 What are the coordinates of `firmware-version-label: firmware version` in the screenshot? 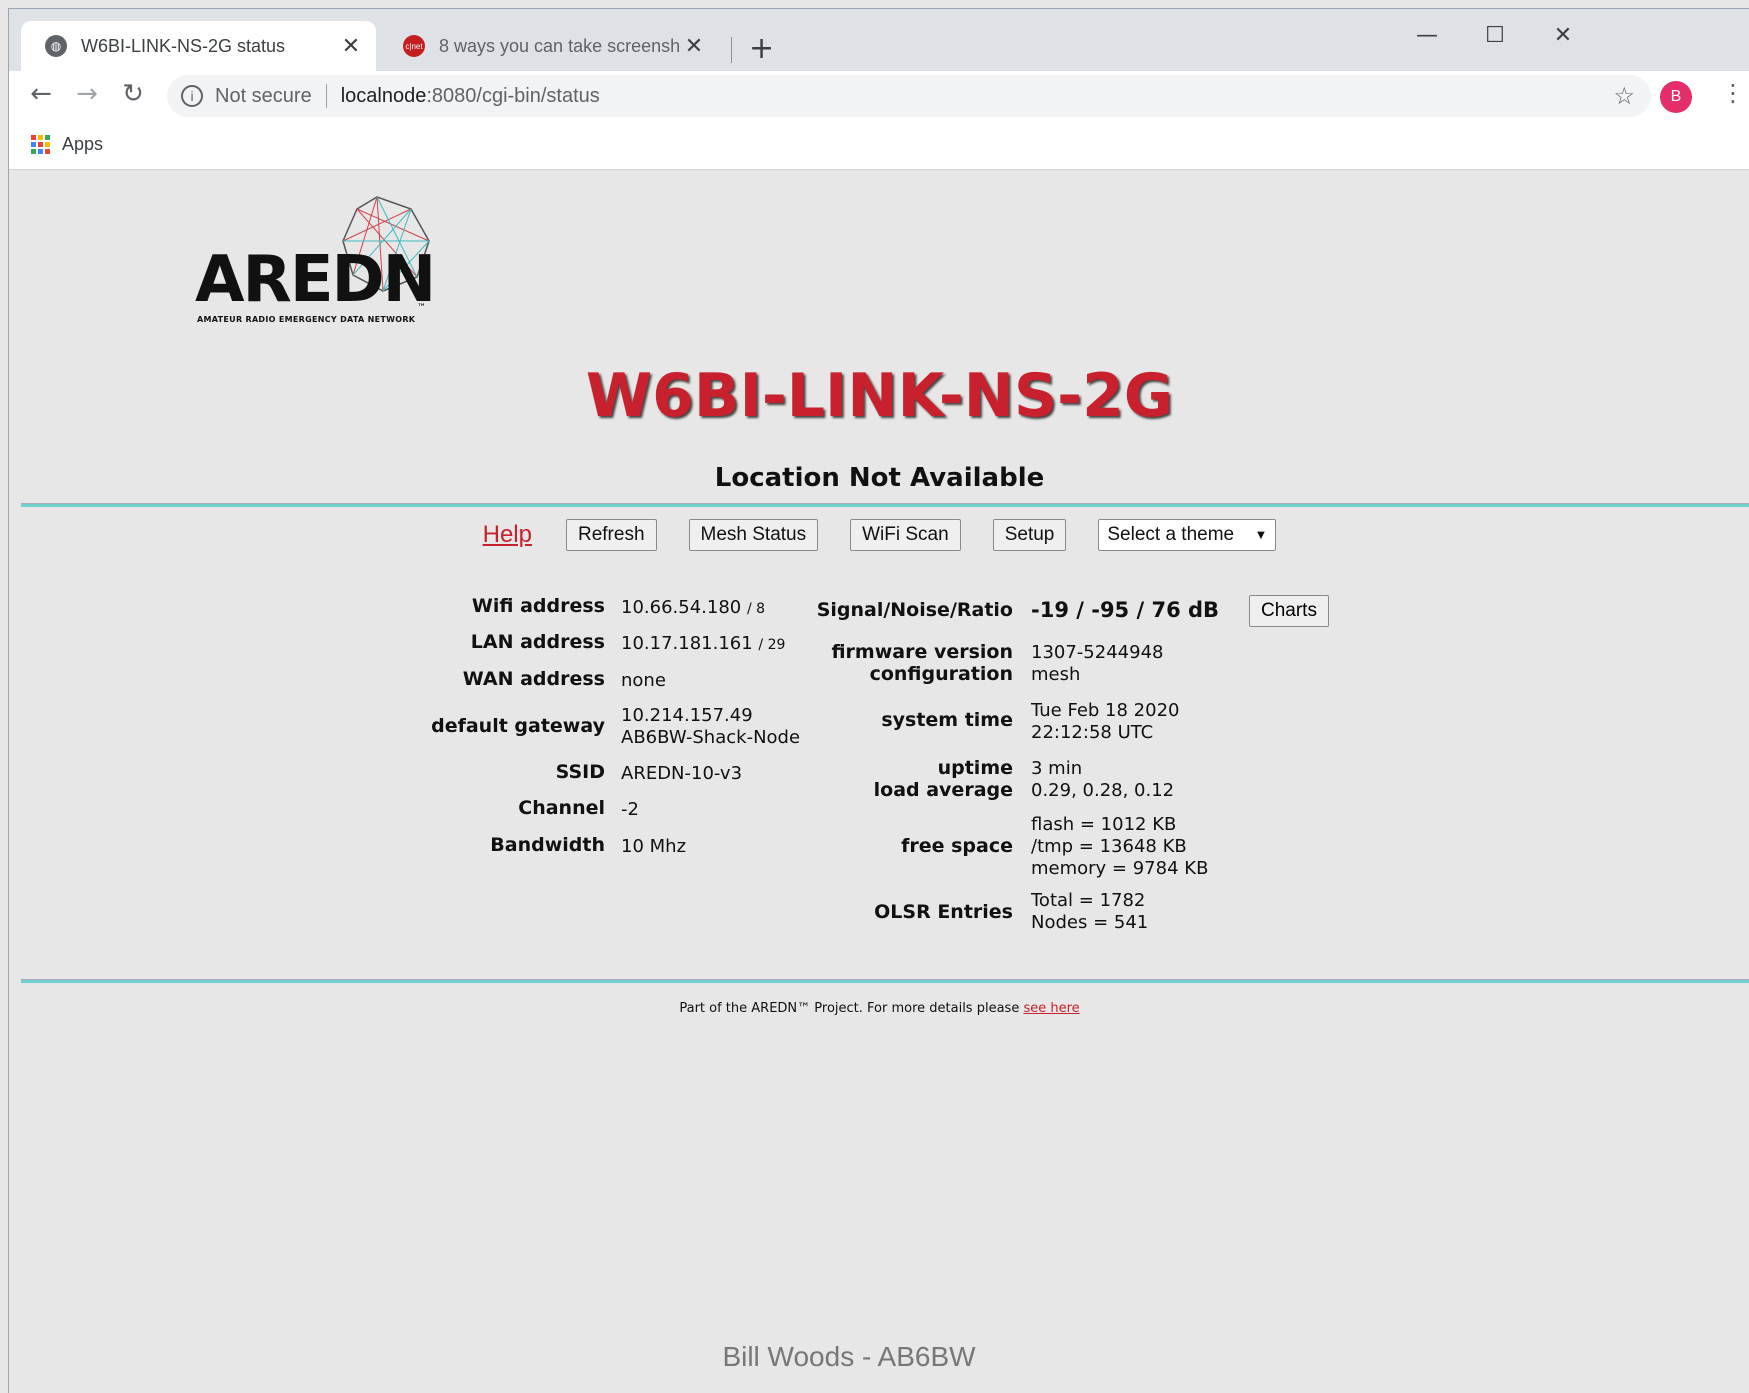 It's located at (922, 652).